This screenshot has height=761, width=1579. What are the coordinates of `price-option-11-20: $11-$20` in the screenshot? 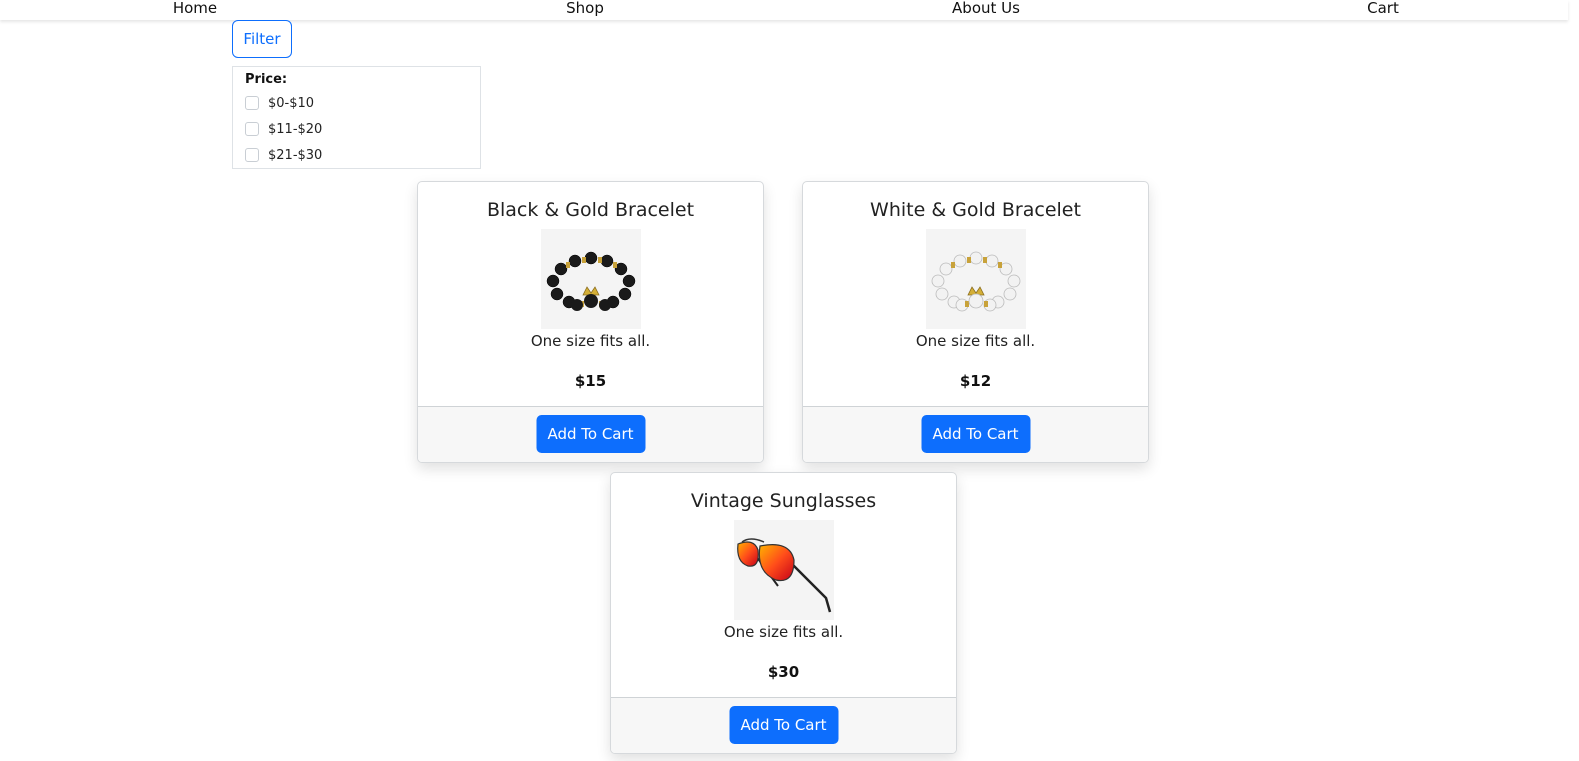 It's located at (283, 129).